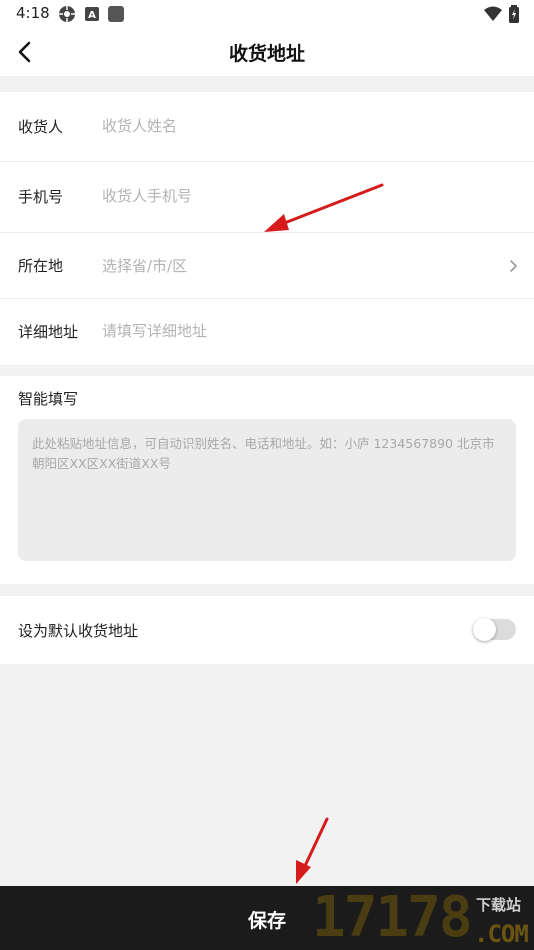 The width and height of the screenshot is (534, 950). I want to click on default-address-toggle, so click(494, 629).